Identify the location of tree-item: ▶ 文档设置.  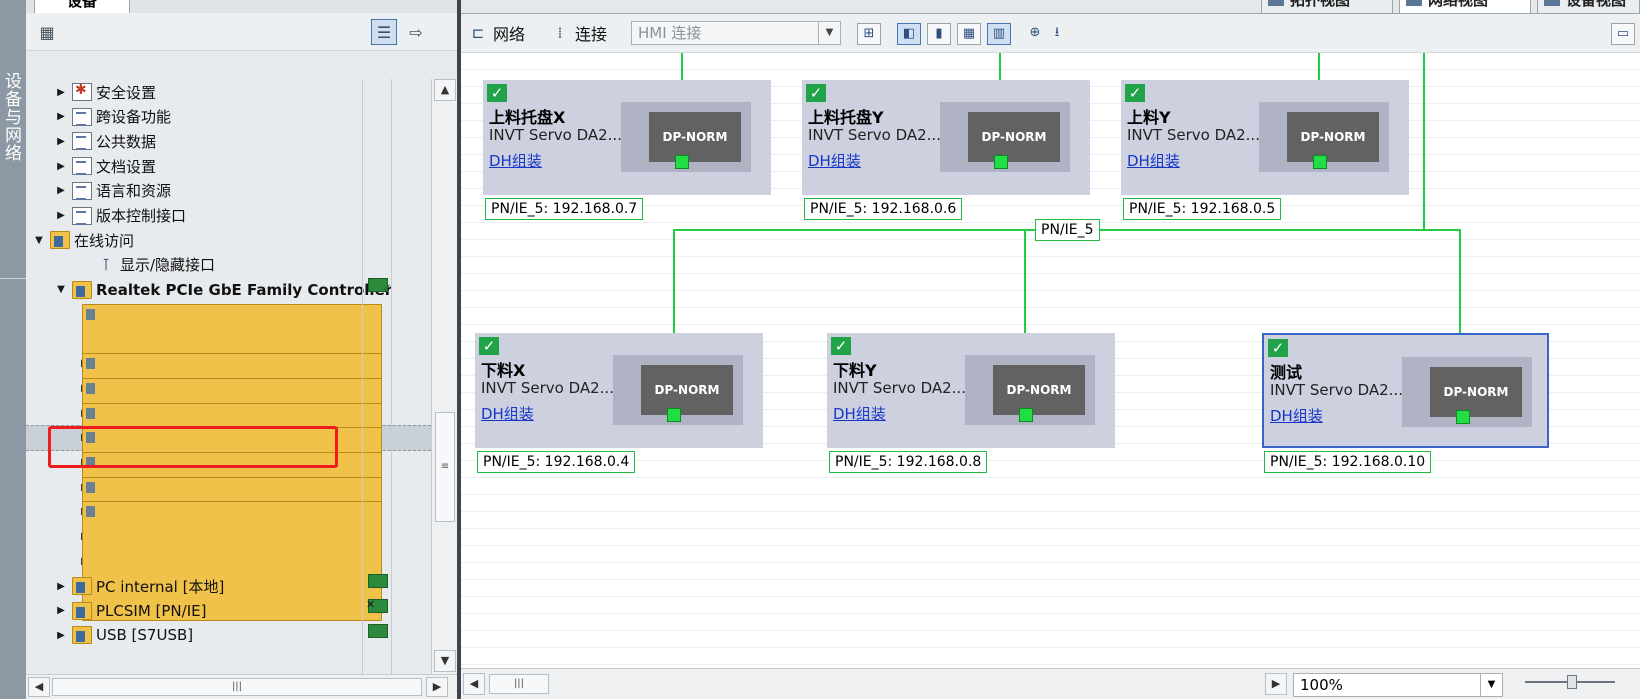
(228, 166).